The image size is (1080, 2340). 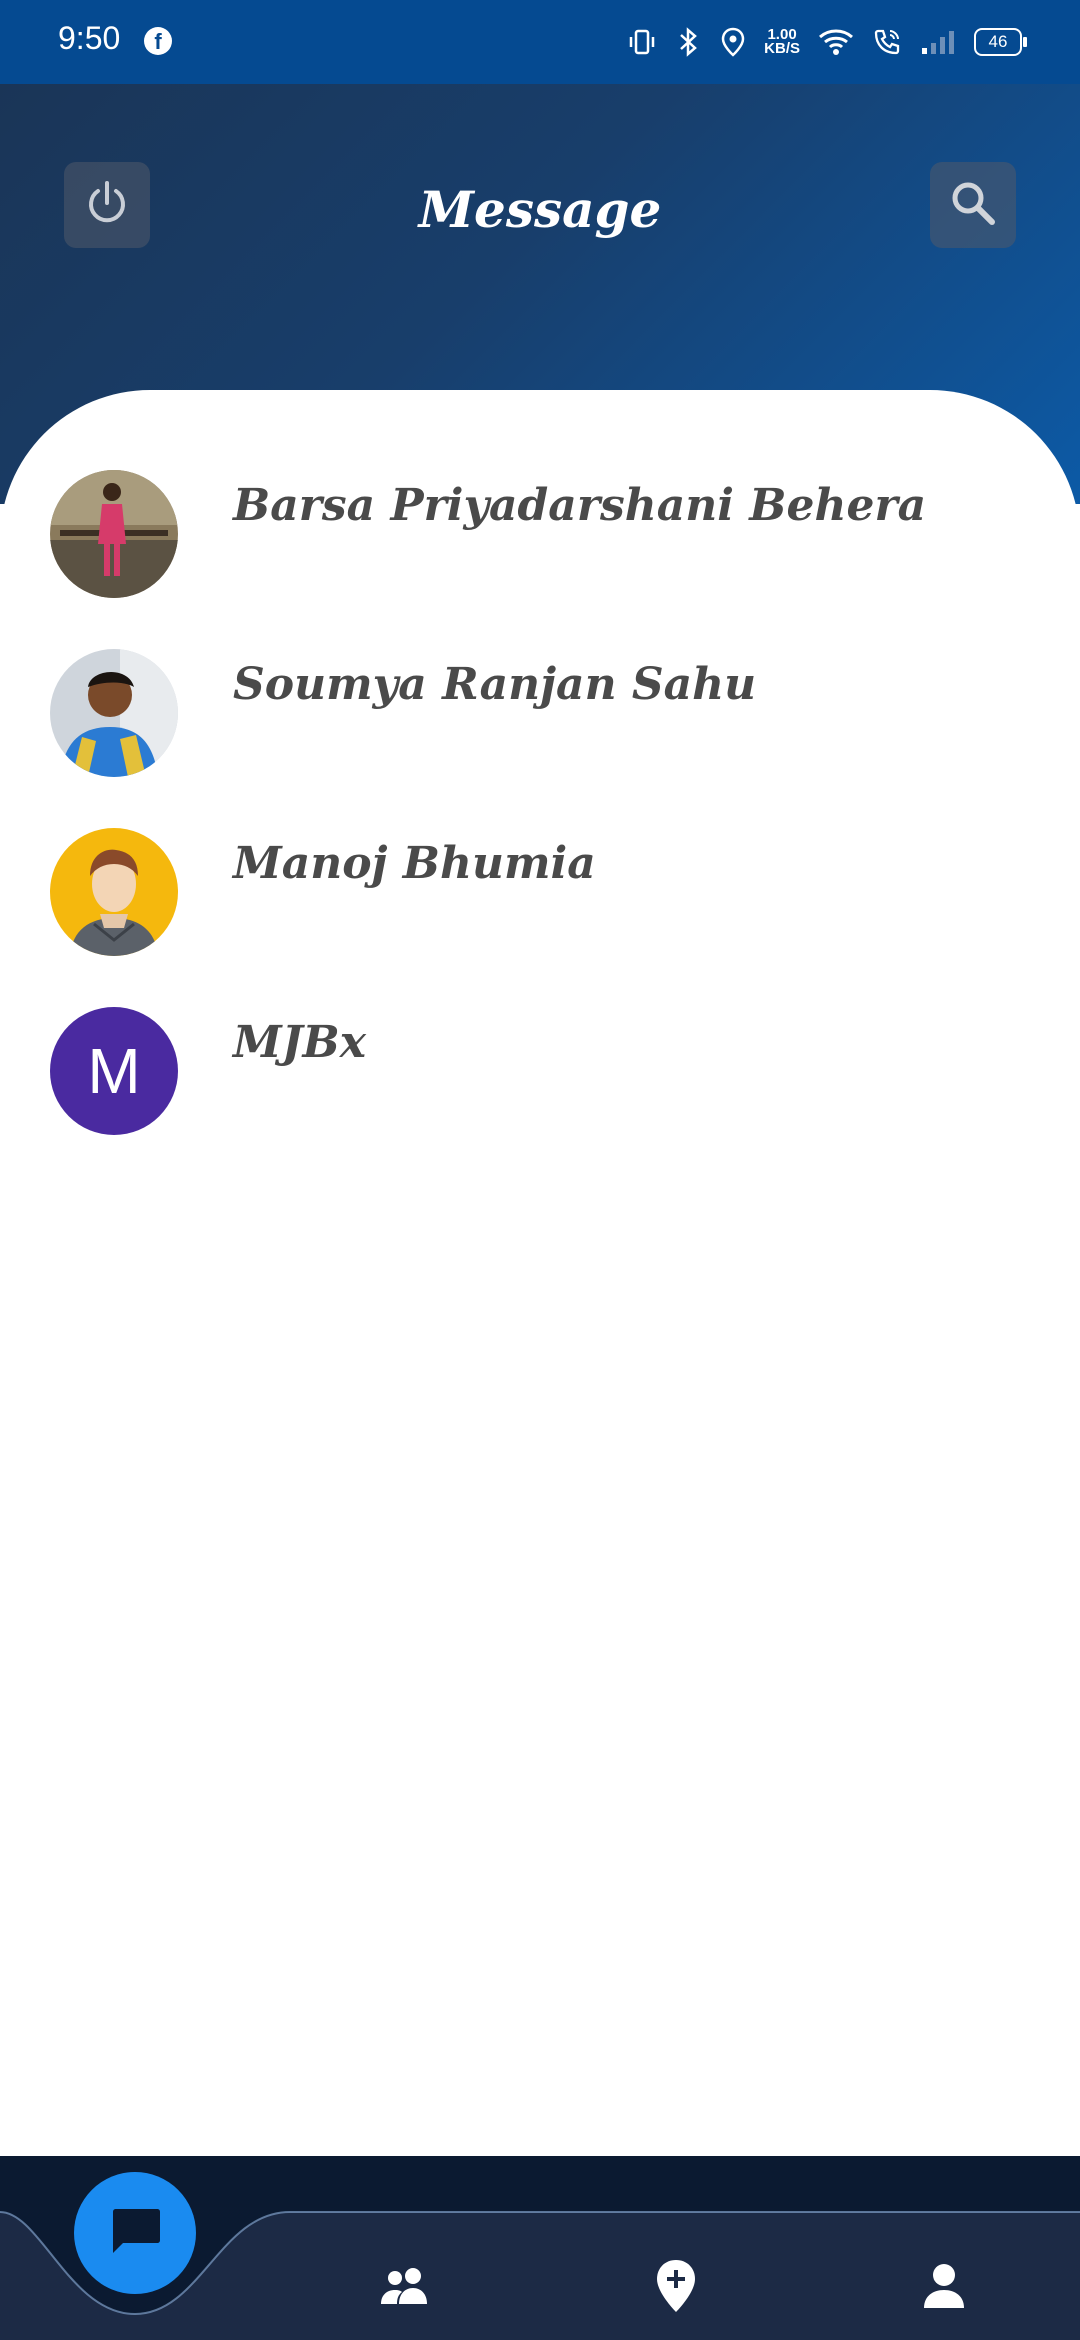 I want to click on profile-nav-button, so click(x=944, y=2288).